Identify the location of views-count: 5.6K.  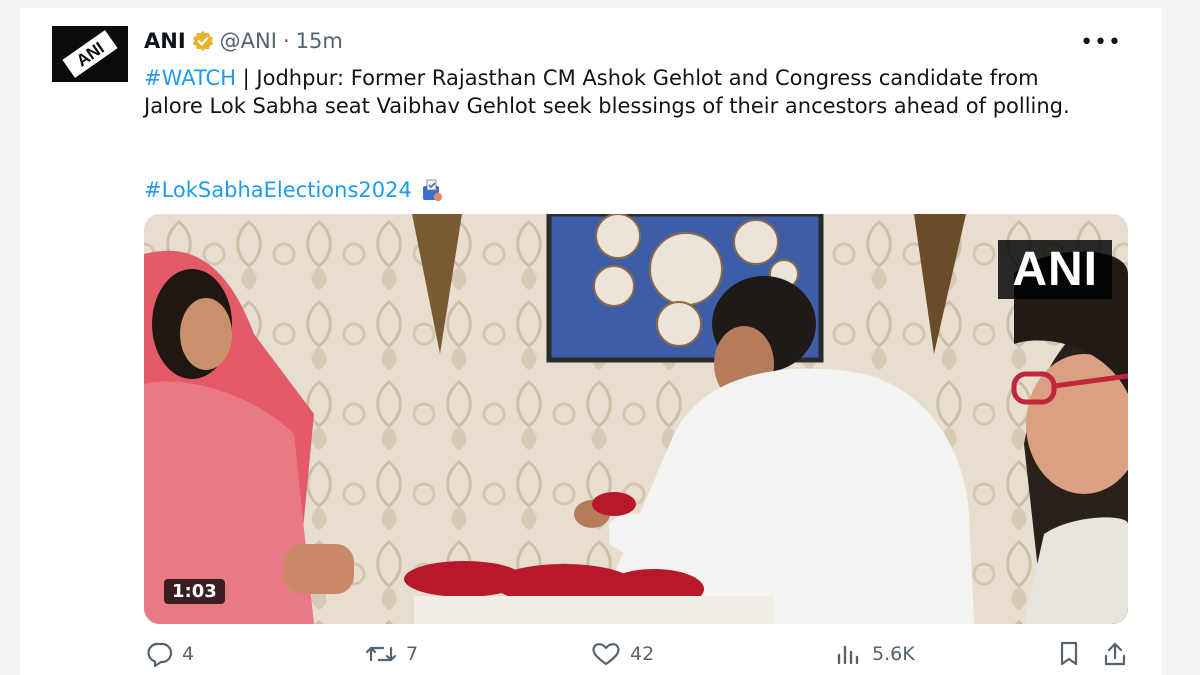
(893, 654).